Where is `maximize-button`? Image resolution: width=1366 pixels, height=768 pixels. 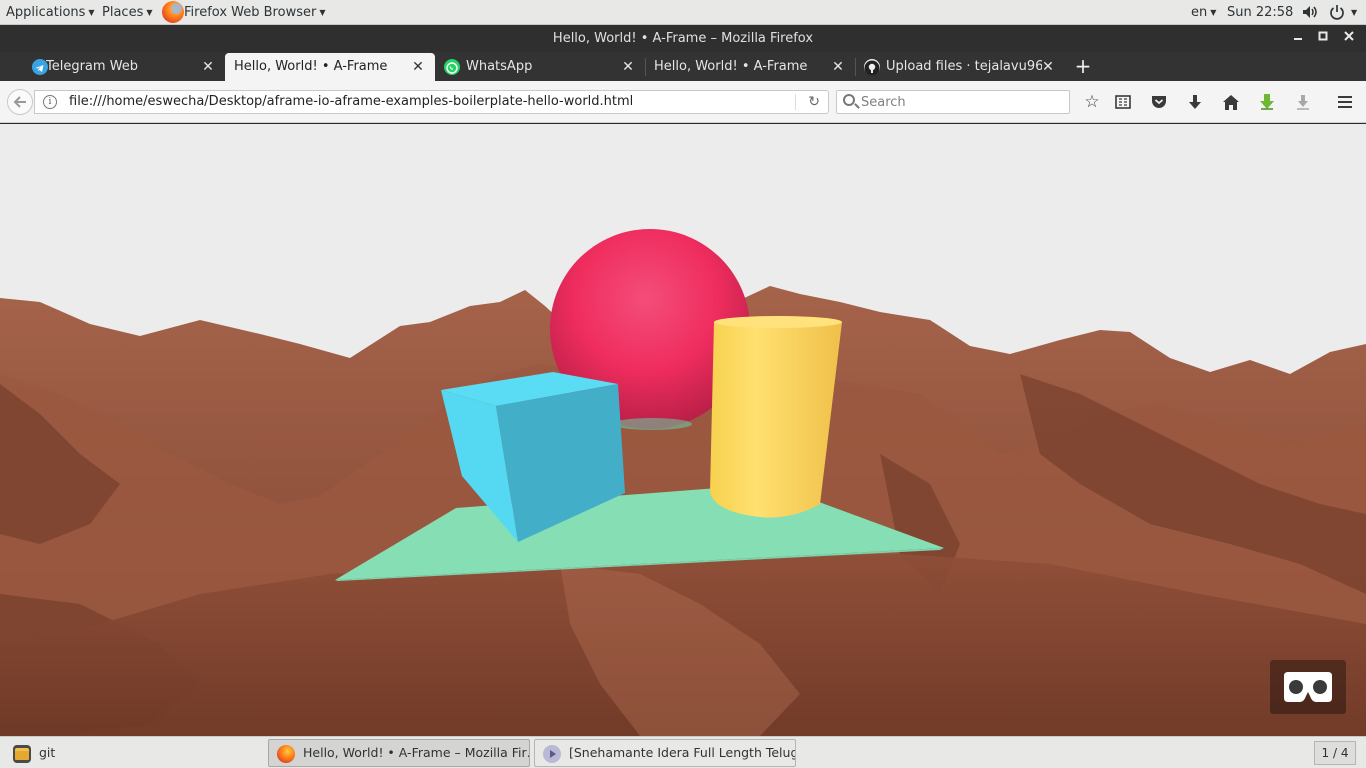
maximize-button is located at coordinates (1323, 38).